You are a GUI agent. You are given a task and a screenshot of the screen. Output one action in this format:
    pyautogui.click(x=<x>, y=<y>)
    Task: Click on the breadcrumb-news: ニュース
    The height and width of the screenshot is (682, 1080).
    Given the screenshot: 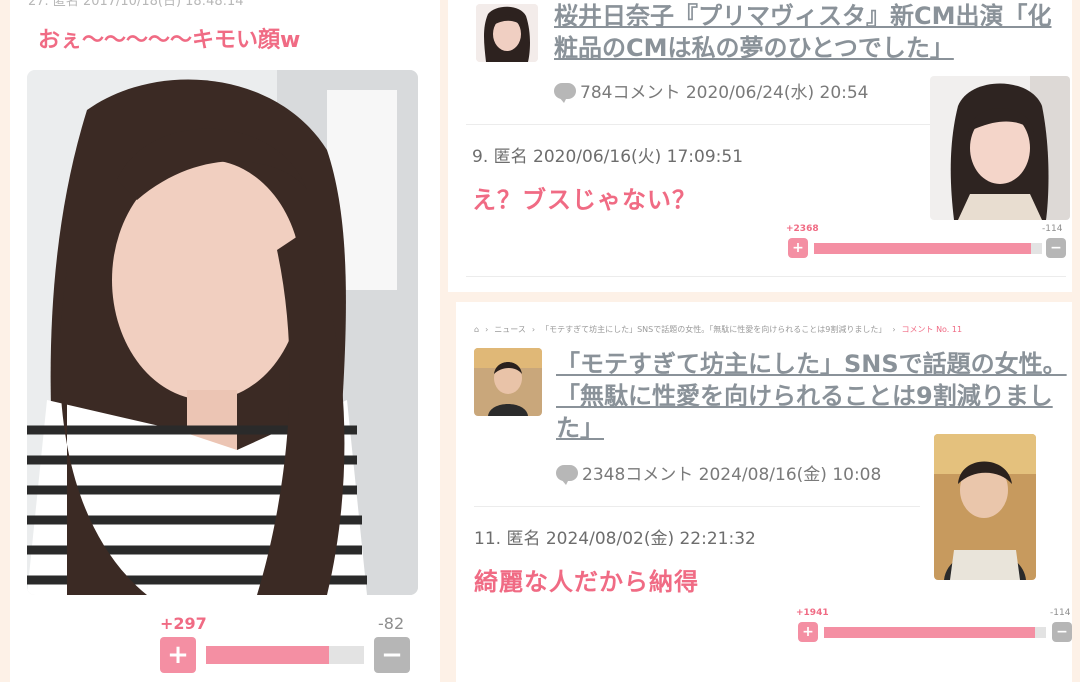 What is the action you would take?
    pyautogui.click(x=510, y=329)
    